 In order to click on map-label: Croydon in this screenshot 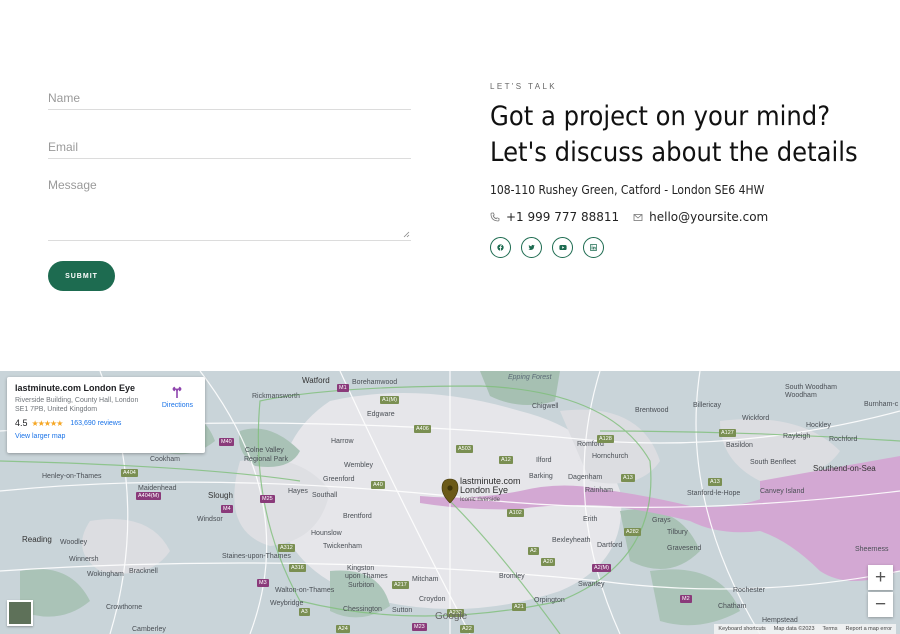, I will do `click(432, 599)`.